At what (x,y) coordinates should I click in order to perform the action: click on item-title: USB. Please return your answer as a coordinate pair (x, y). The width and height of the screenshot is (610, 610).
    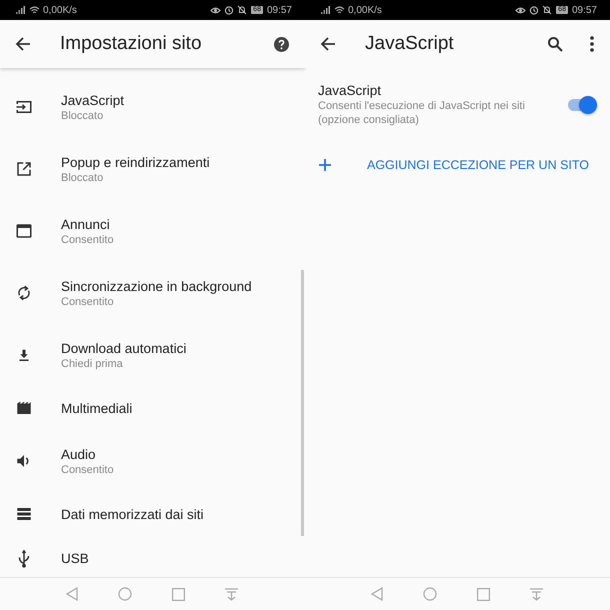
    Looking at the image, I should click on (75, 558).